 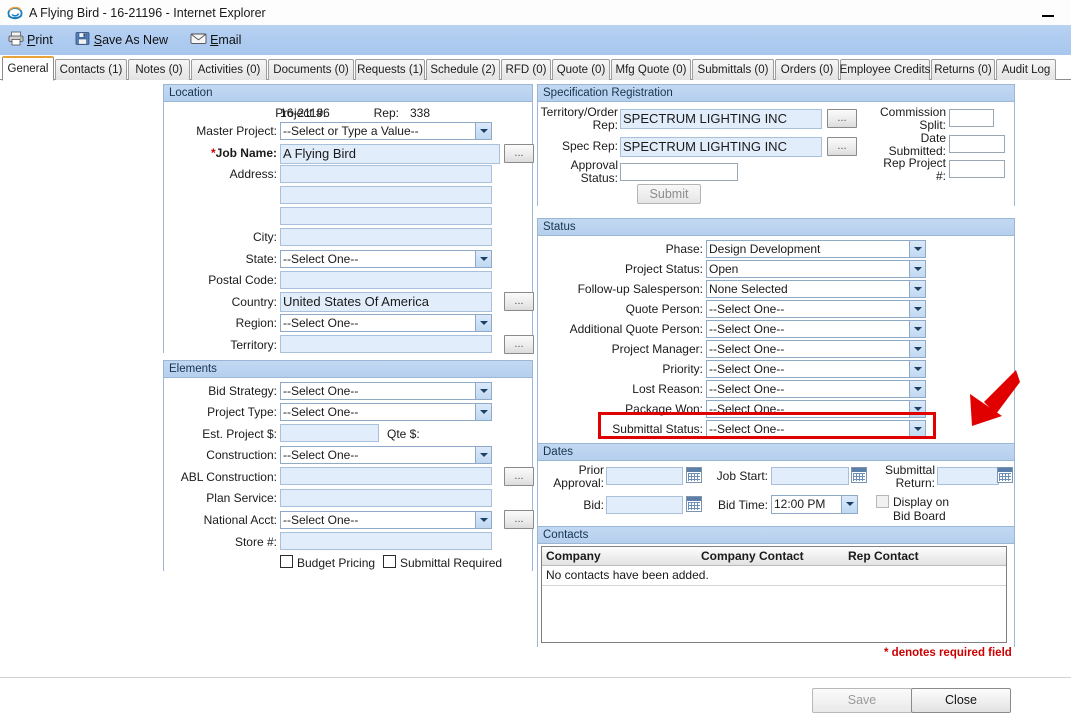 I want to click on master-project-select: --Select or Type a Value--, so click(x=386, y=131).